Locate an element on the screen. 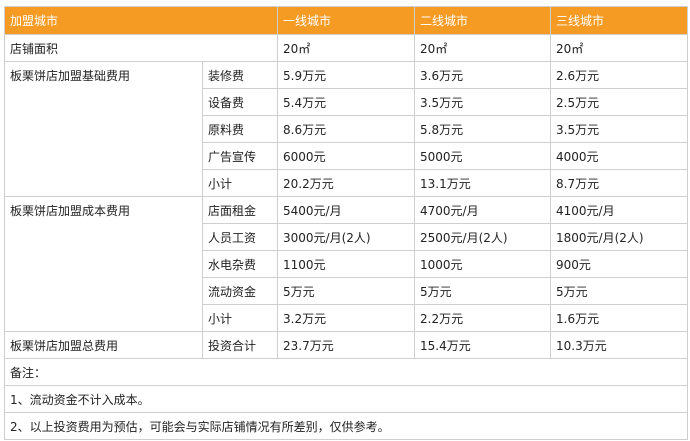 The height and width of the screenshot is (441, 690). total-tier3: 10.3万元 is located at coordinates (619, 345).